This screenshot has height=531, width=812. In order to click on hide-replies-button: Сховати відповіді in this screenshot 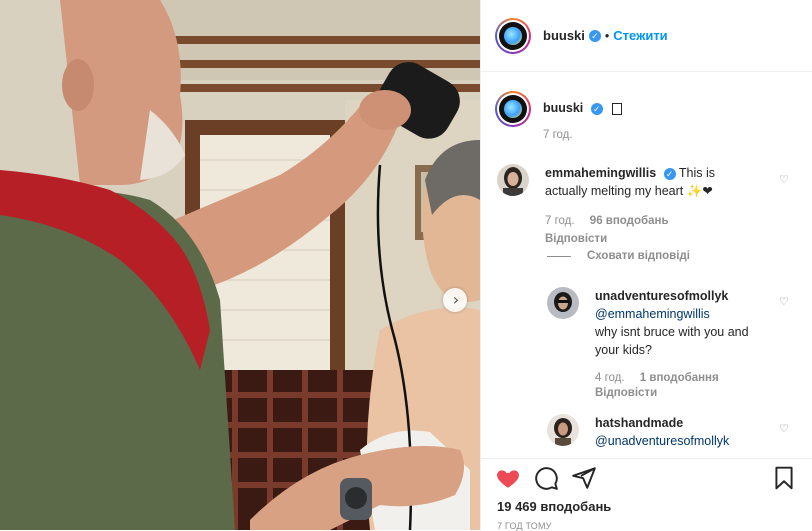, I will do `click(618, 256)`.